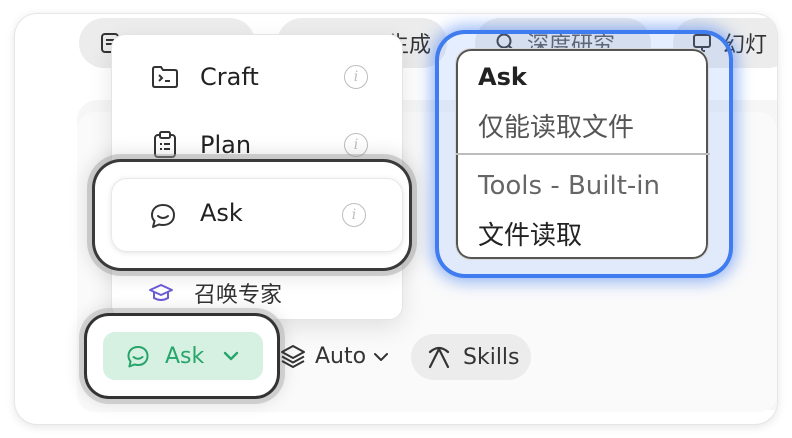 Image resolution: width=792 pixels, height=438 pixels. Describe the element at coordinates (502, 77) in the screenshot. I see `tooltip-title: Ask` at that location.